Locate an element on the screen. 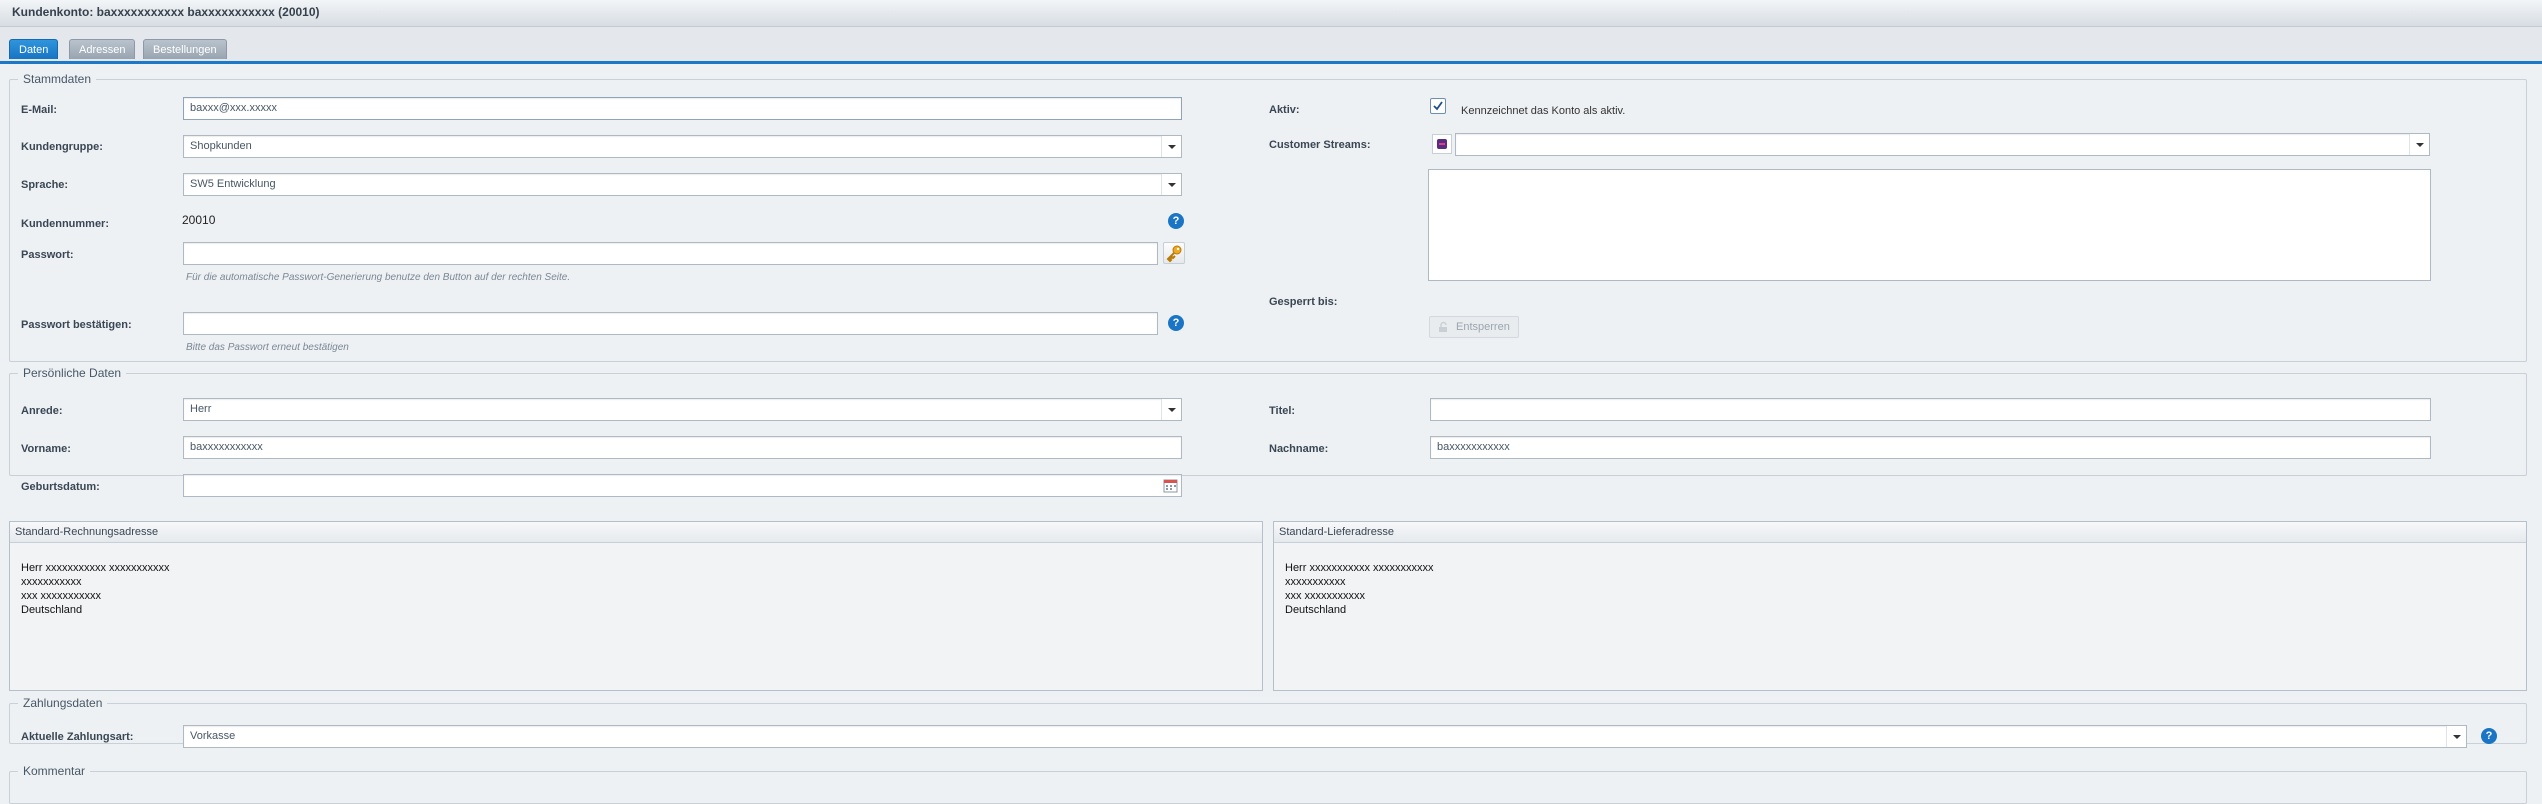 This screenshot has height=804, width=2542. zahlungsart-value: Vorkasse is located at coordinates (213, 736).